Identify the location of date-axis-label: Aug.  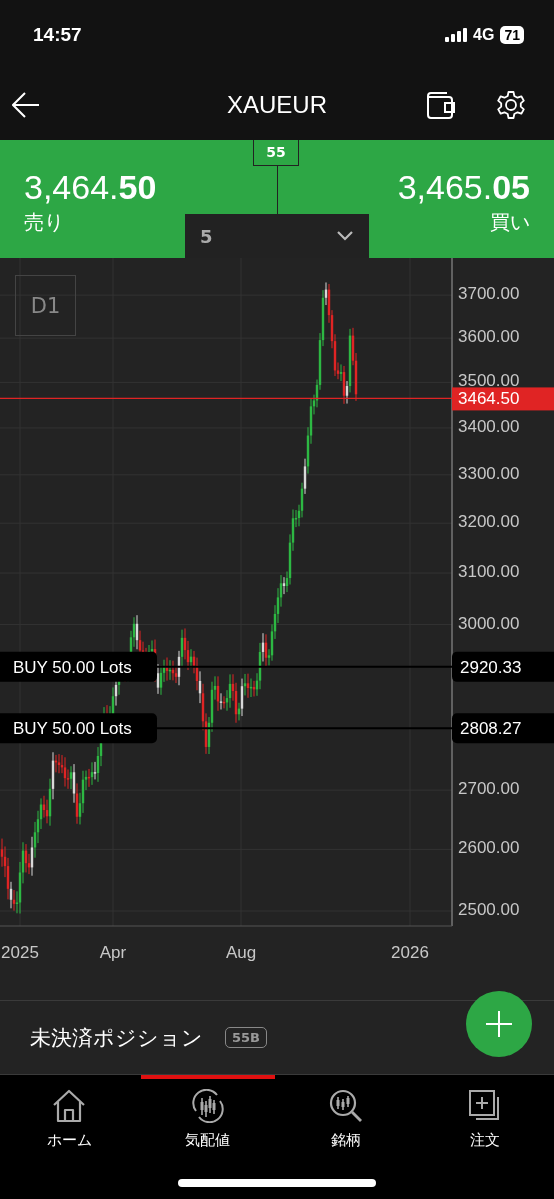
(241, 952).